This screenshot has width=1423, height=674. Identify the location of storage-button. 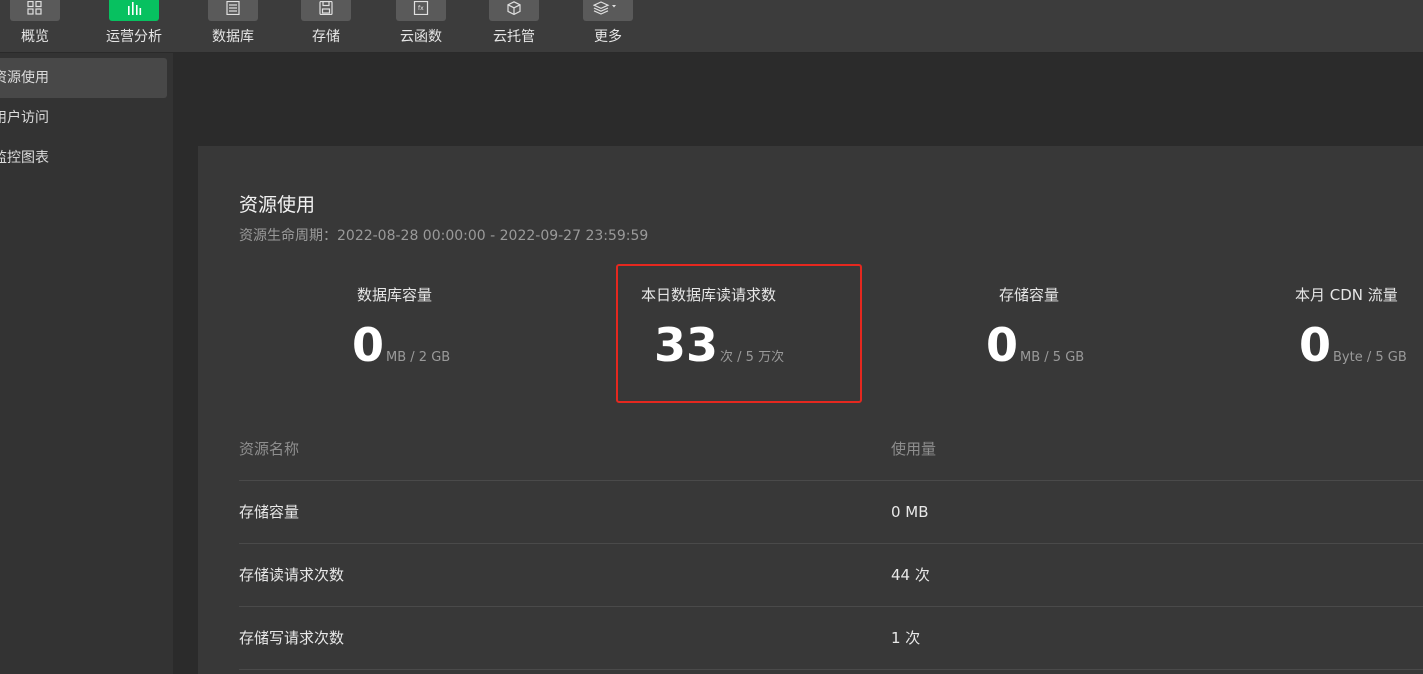
(326, 10).